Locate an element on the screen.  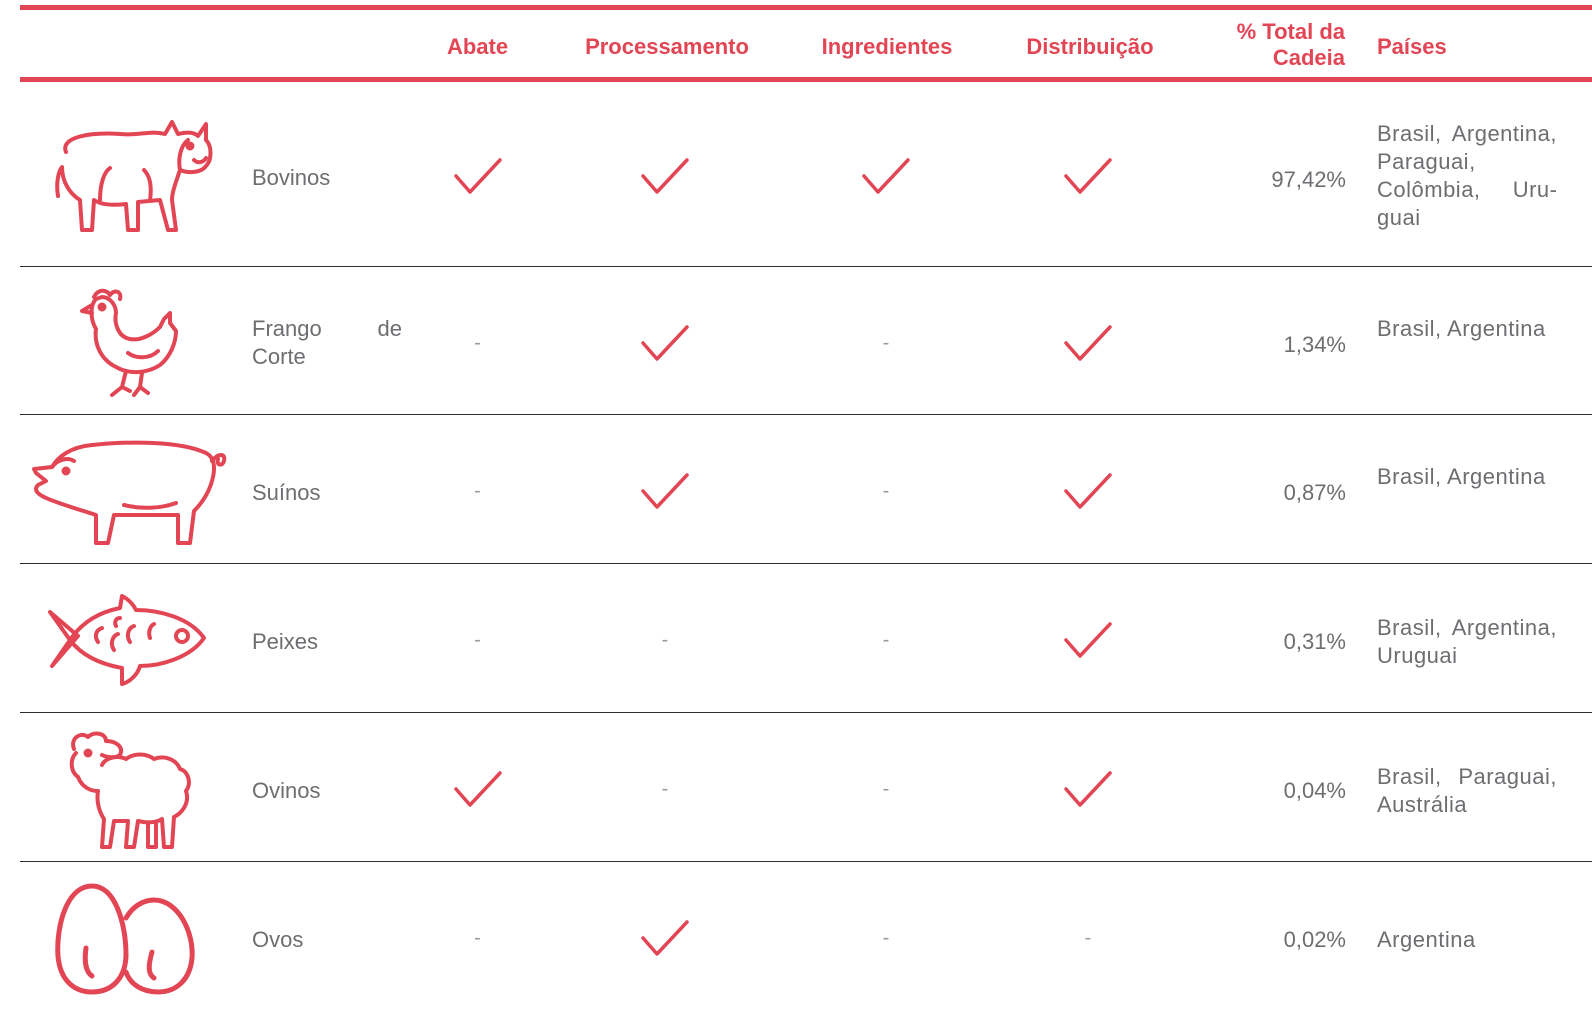
row-label: Ovos is located at coordinates (278, 939).